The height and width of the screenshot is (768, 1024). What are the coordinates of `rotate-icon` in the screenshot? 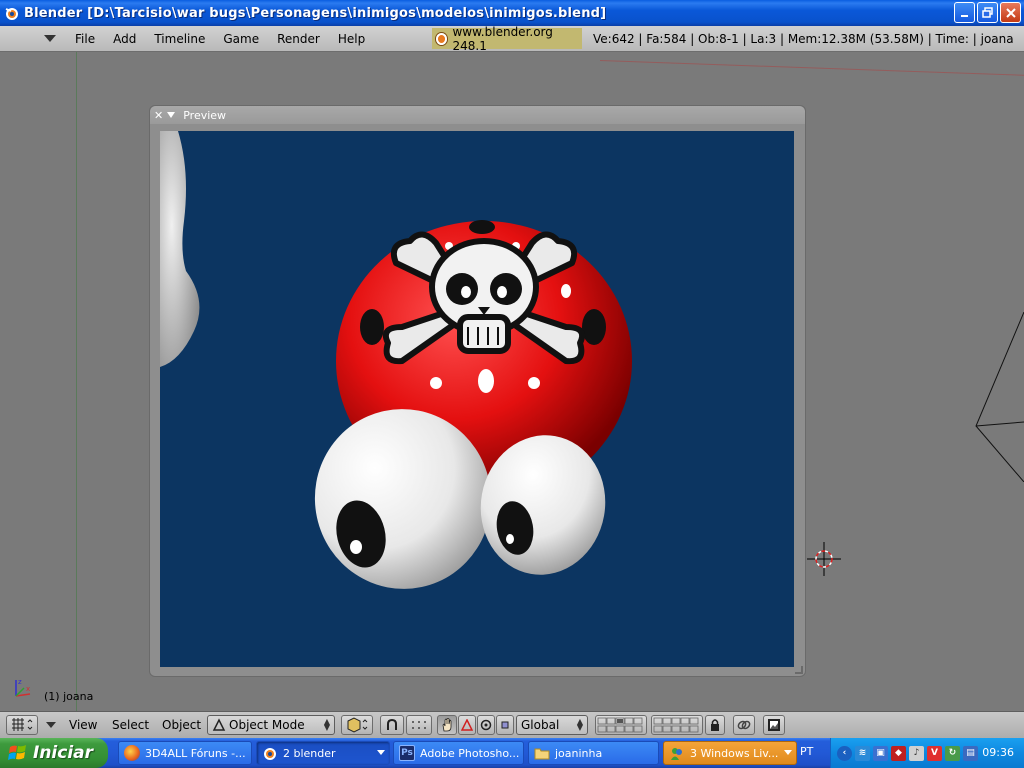 It's located at (486, 725).